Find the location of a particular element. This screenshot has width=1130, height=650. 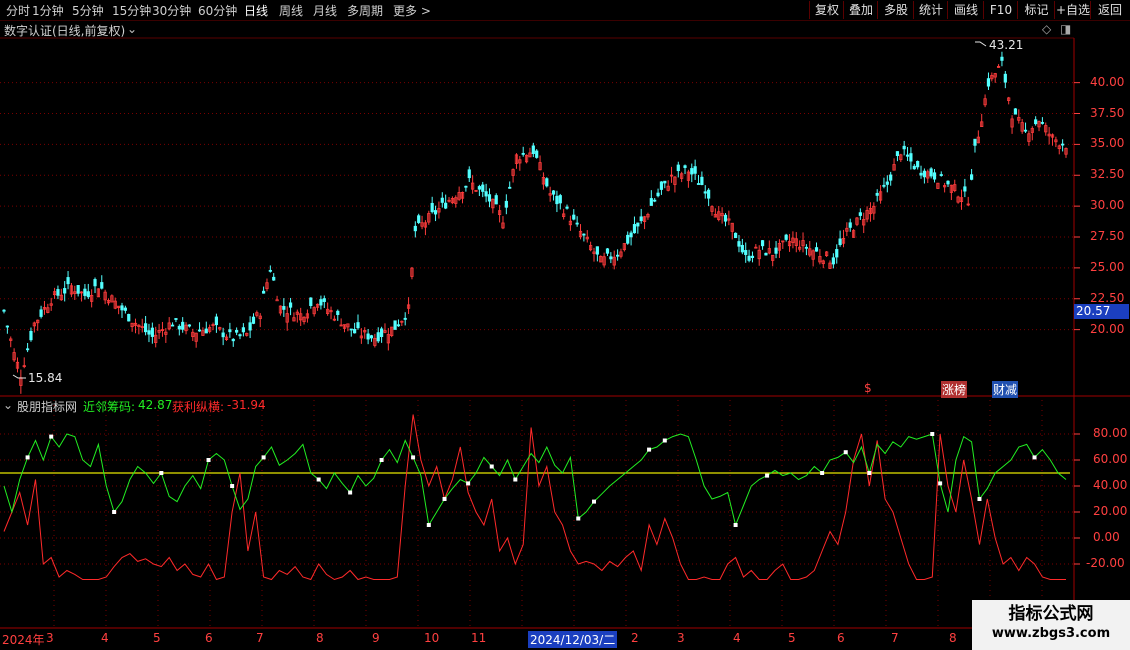

chevron-down-icon: ⌄ is located at coordinates (132, 29).